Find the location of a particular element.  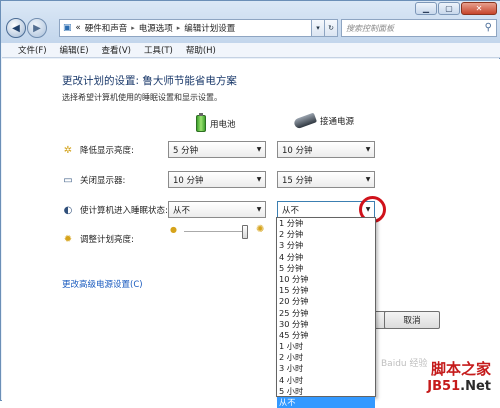

breadcrumb-hardware: 硬件和声音 is located at coordinates (106, 28).